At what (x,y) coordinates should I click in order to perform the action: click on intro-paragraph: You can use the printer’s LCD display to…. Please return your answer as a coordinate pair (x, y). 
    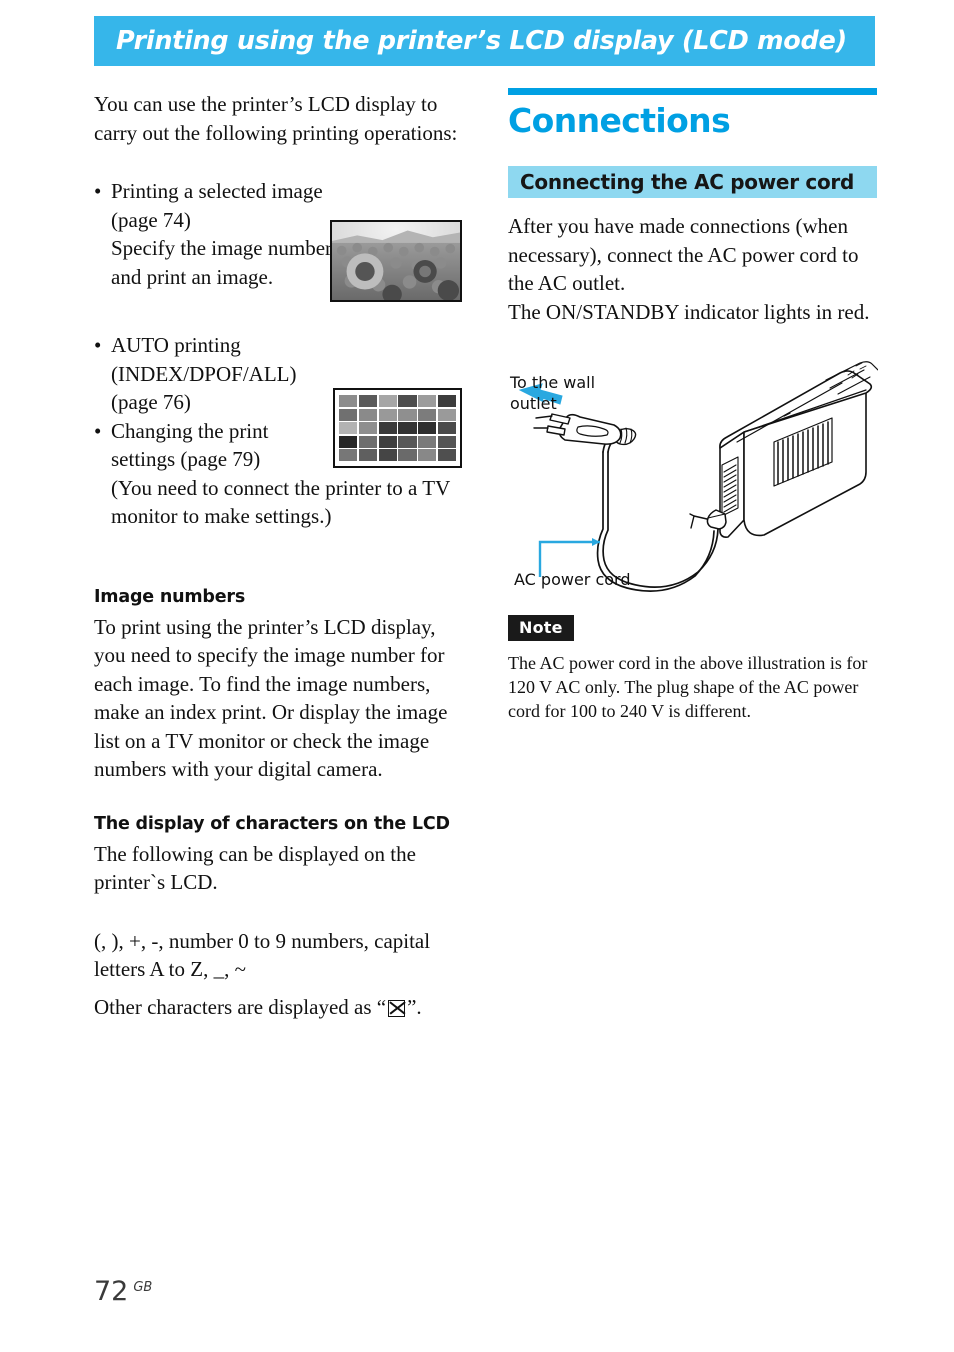
    Looking at the image, I should click on (276, 118).